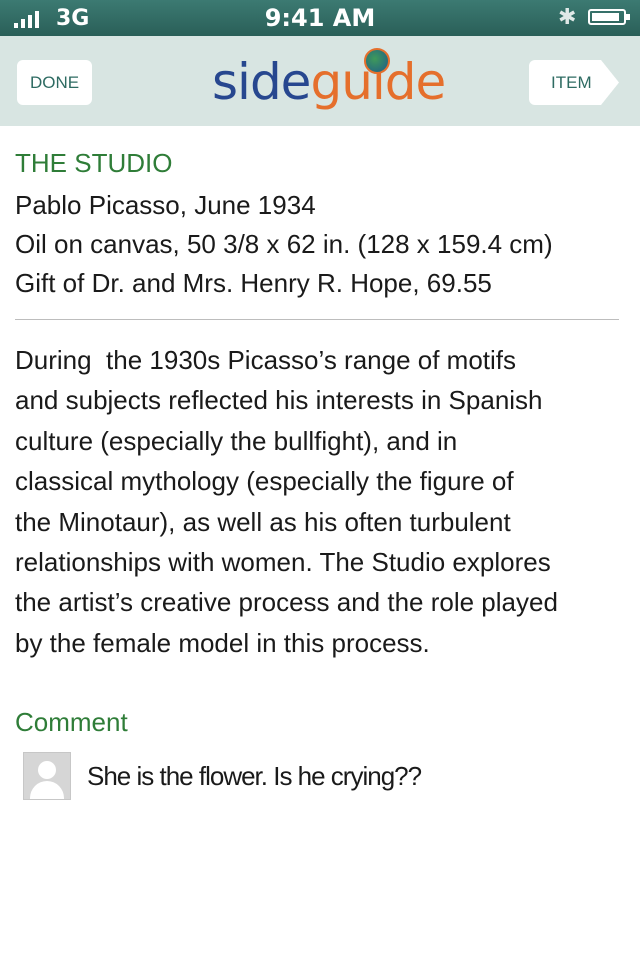 Image resolution: width=640 pixels, height=960 pixels. Describe the element at coordinates (567, 17) in the screenshot. I see `bluetooth-icon: ✱` at that location.